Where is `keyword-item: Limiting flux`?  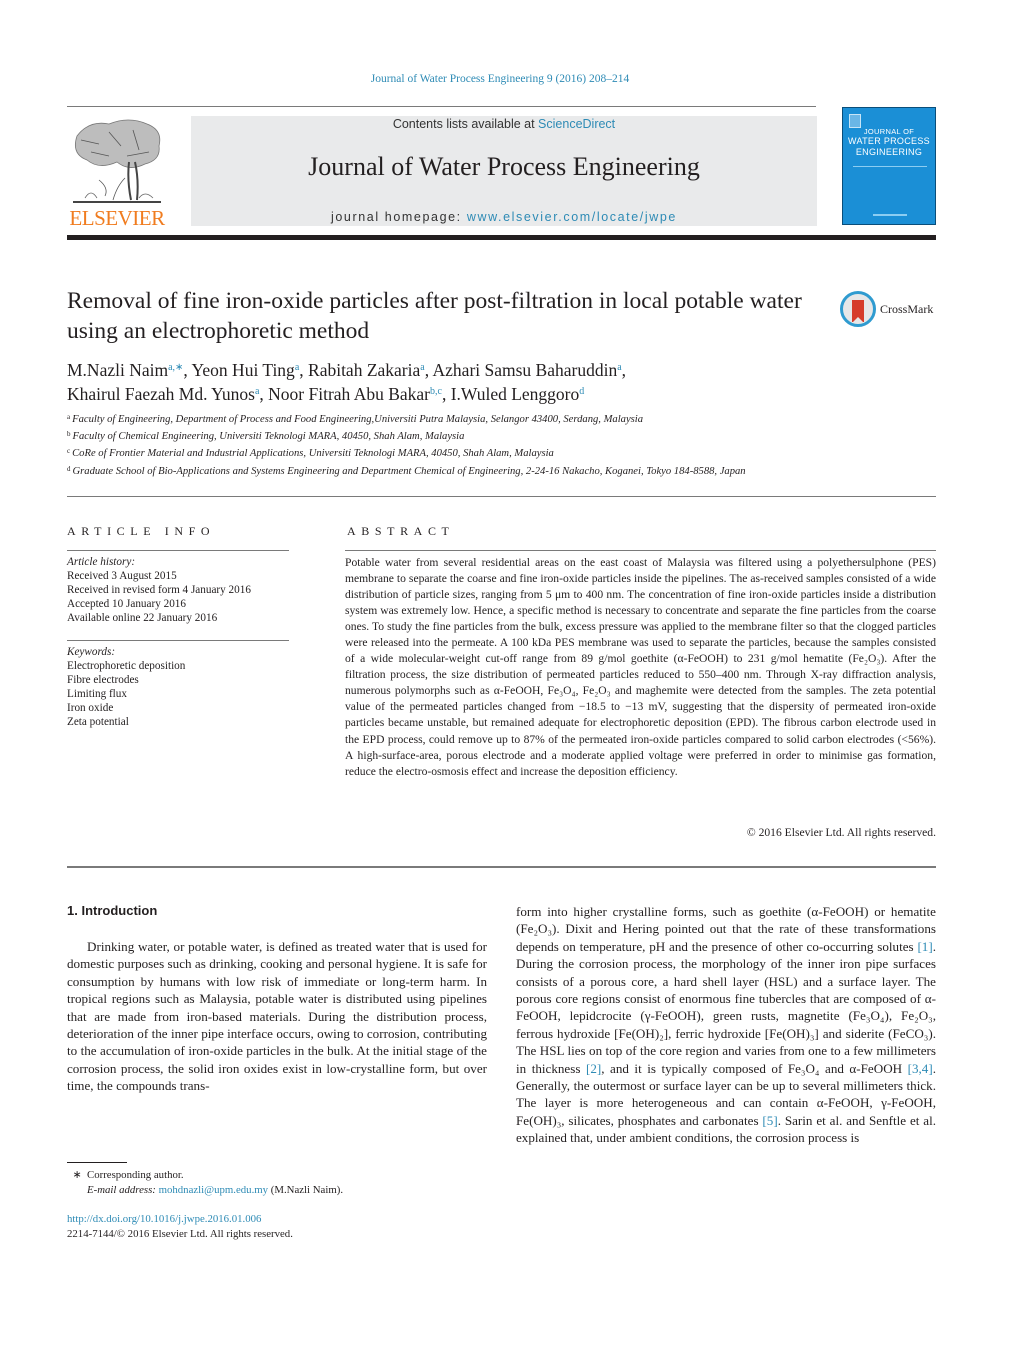
keyword-item: Limiting flux is located at coordinates (97, 694).